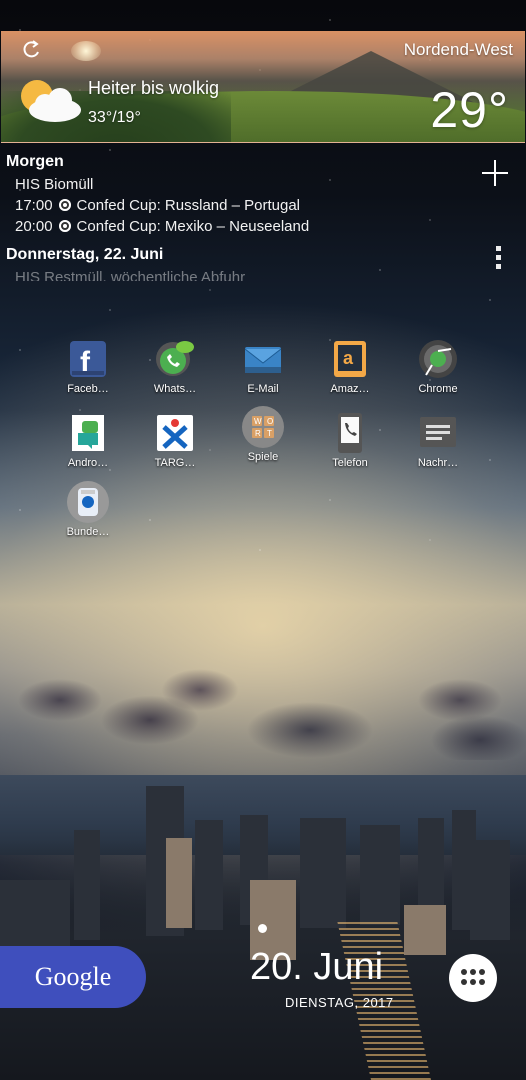 This screenshot has height=1080, width=526. Describe the element at coordinates (438, 389) in the screenshot. I see `app-label: Chrome` at that location.